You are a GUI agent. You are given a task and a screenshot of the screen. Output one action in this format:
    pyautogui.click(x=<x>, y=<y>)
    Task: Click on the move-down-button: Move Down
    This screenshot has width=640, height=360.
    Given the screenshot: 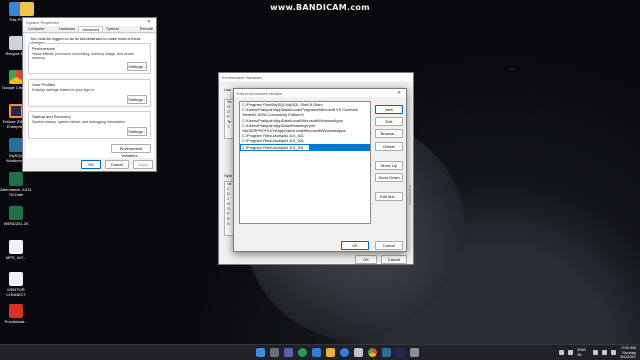 What is the action you would take?
    pyautogui.click(x=389, y=177)
    